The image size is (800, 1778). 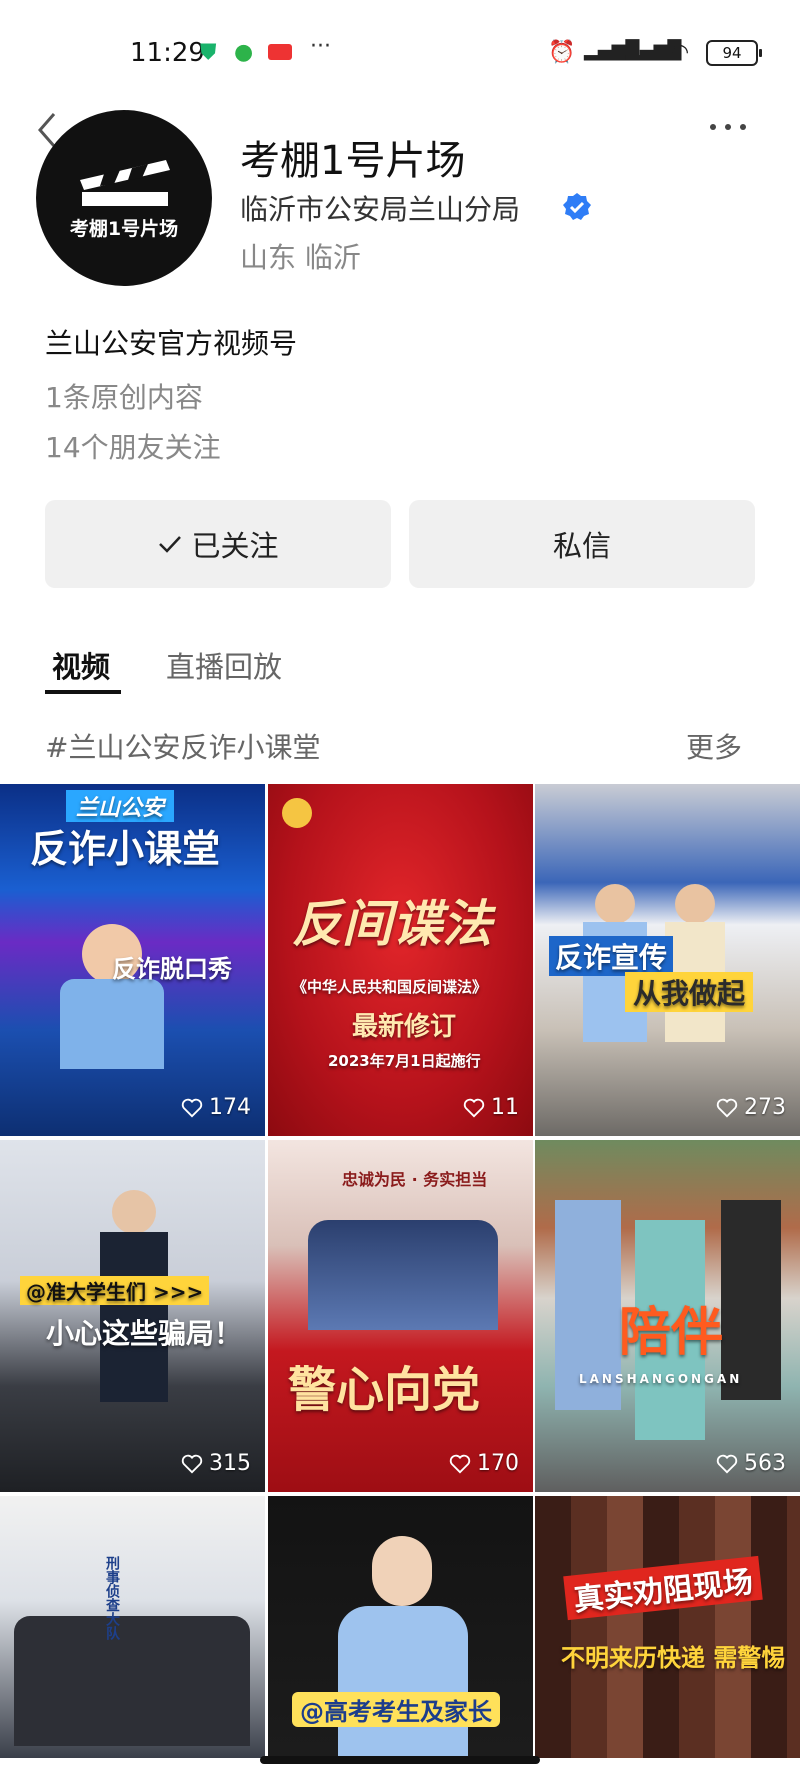 What do you see at coordinates (392, 924) in the screenshot?
I see `thumbnail-title: 反间谍法` at bounding box center [392, 924].